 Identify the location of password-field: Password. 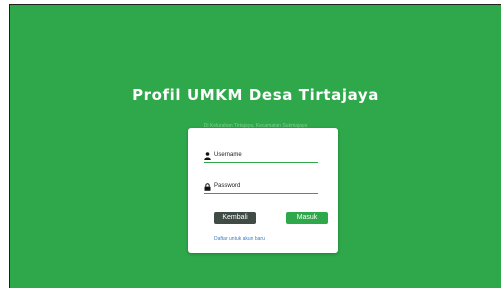
(261, 187).